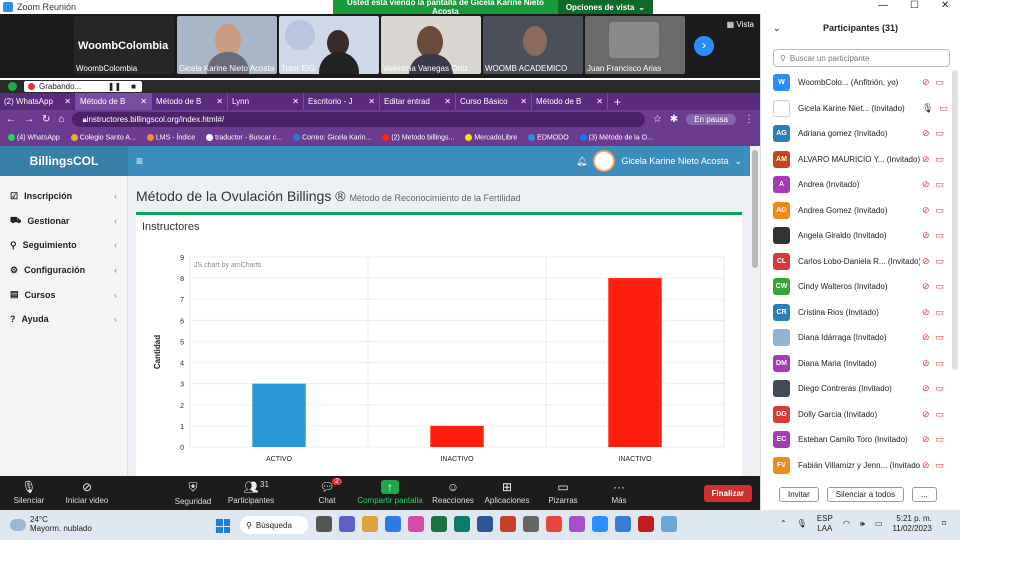  What do you see at coordinates (563, 492) in the screenshot?
I see `toolbar-whiteboard-button: ▭ Pizarras` at bounding box center [563, 492].